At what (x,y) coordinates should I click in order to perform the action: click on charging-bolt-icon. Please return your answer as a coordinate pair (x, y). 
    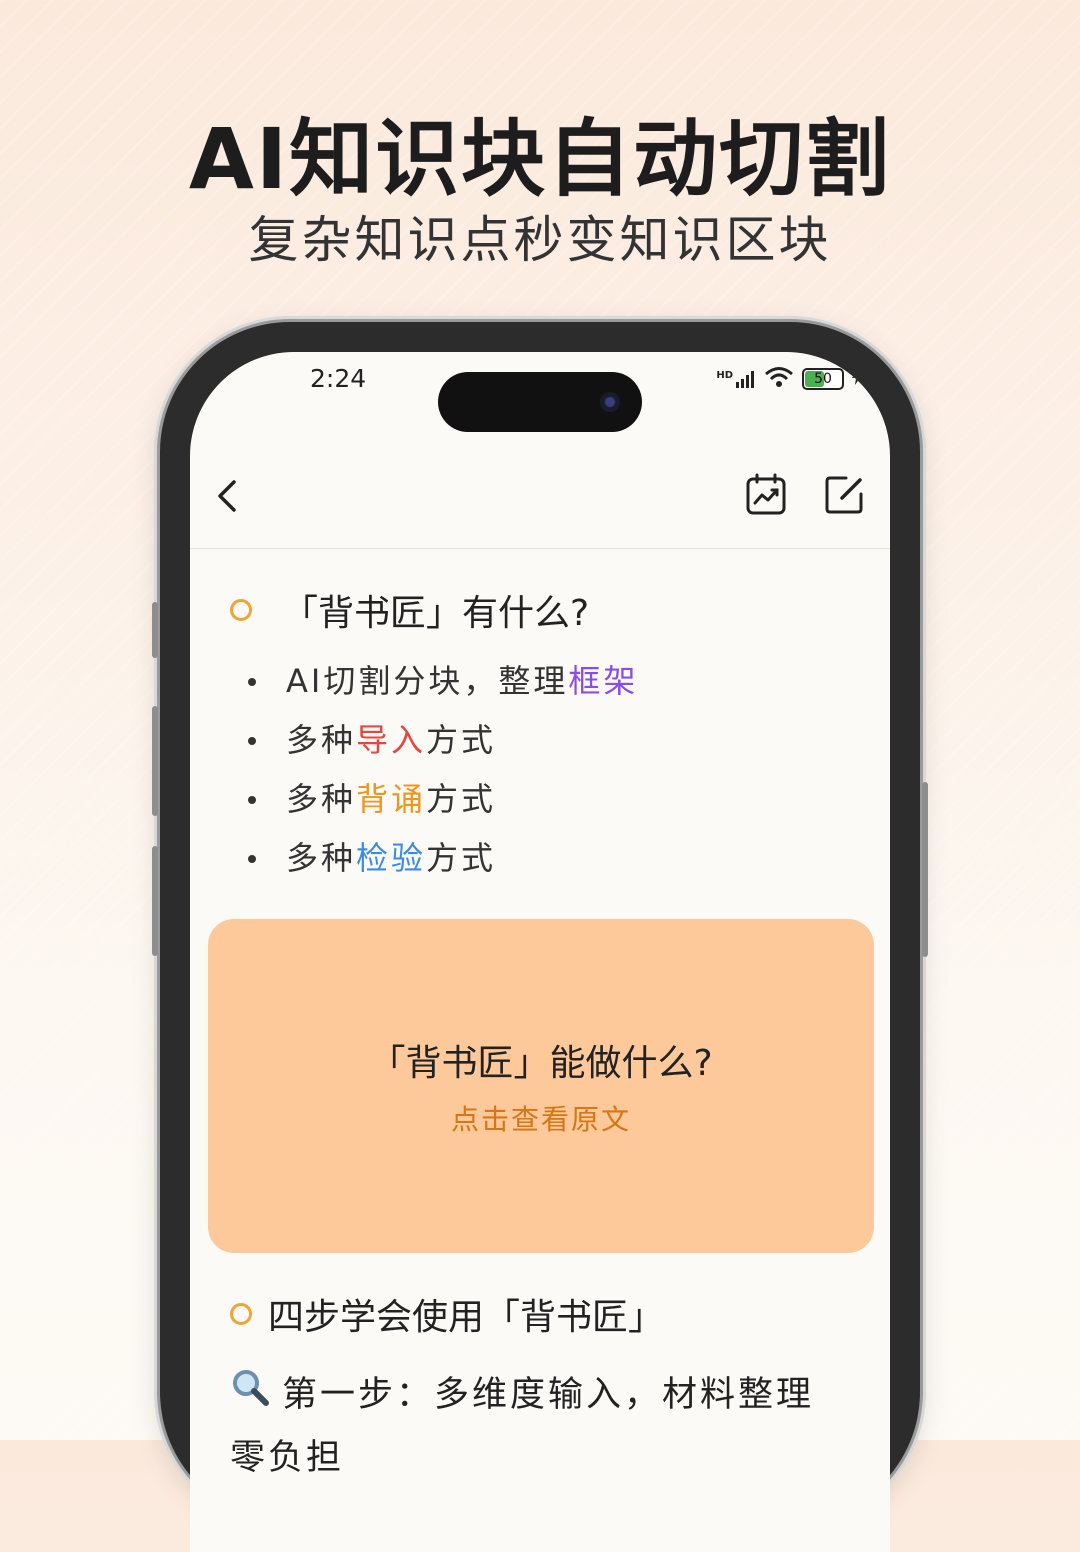
    Looking at the image, I should click on (857, 379).